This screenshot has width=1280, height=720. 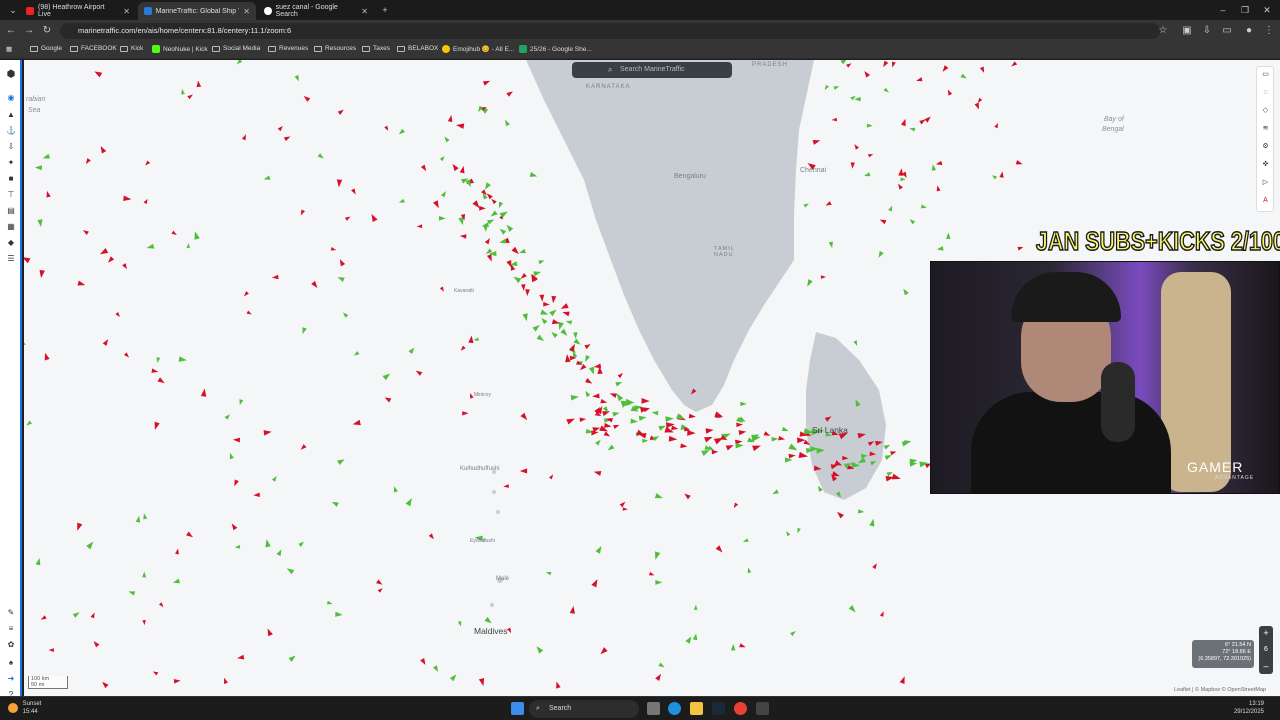 I want to click on fleet-icon: ✦, so click(x=11, y=162).